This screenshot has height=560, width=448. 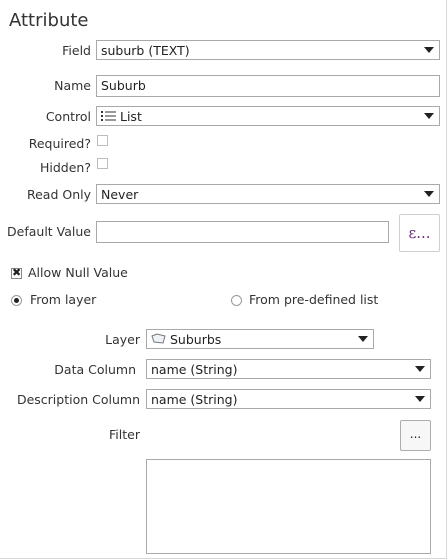 What do you see at coordinates (95, 369) in the screenshot?
I see `data-column-label: Data Column` at bounding box center [95, 369].